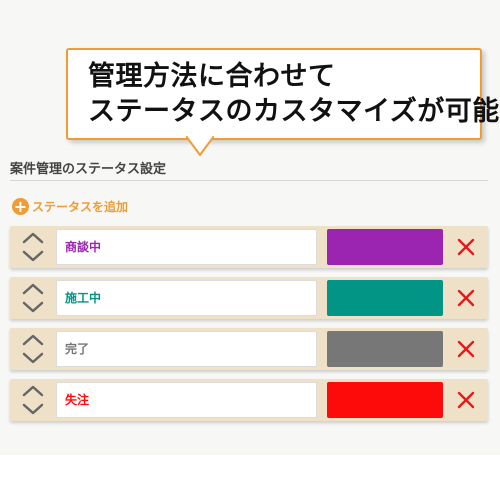  I want to click on callout-line-2: ステータスのカスタマイズが可能, so click(294, 111).